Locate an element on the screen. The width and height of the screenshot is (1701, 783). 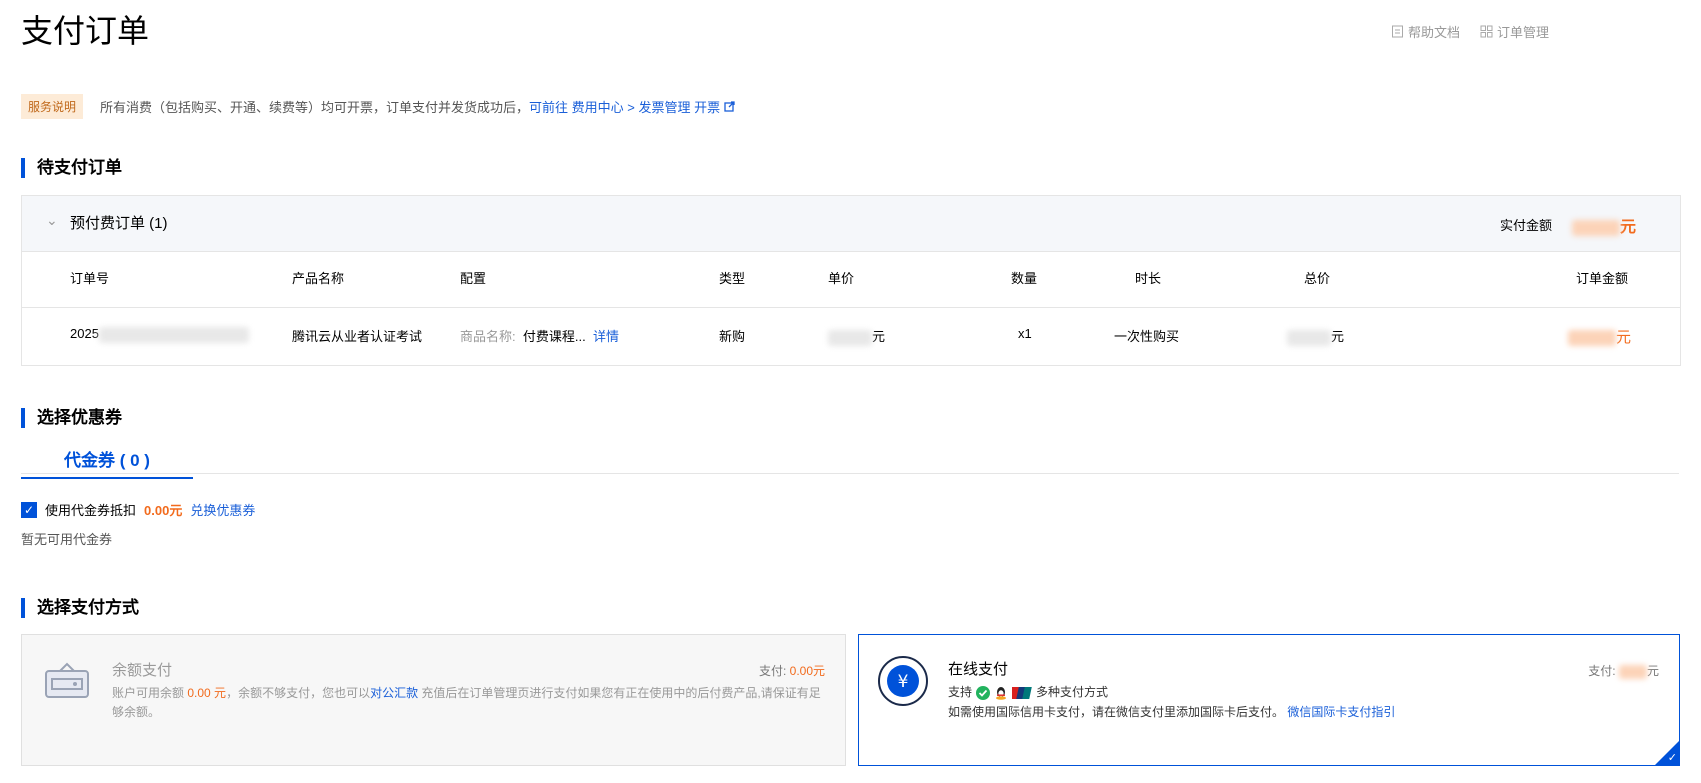
online-support-row: 支持 多种支付方式 is located at coordinates (1028, 692).